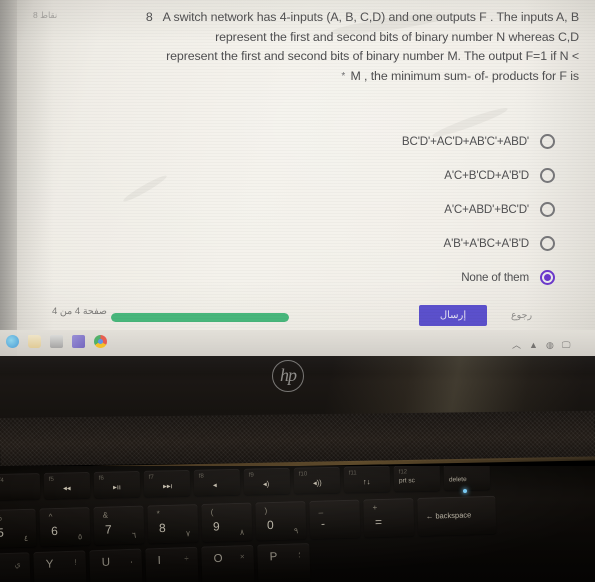 This screenshot has width=595, height=582. What do you see at coordinates (378, 522) in the screenshot?
I see `key-label: =` at bounding box center [378, 522].